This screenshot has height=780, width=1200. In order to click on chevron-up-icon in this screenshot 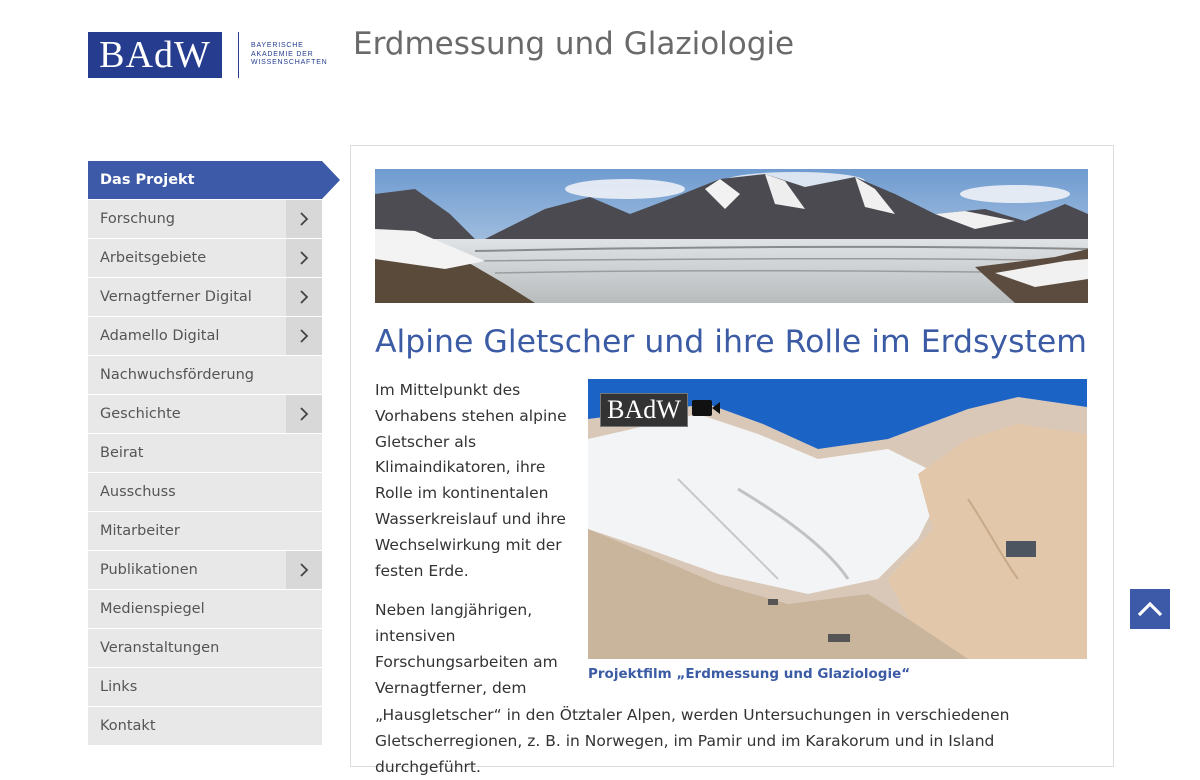, I will do `click(1150, 609)`.